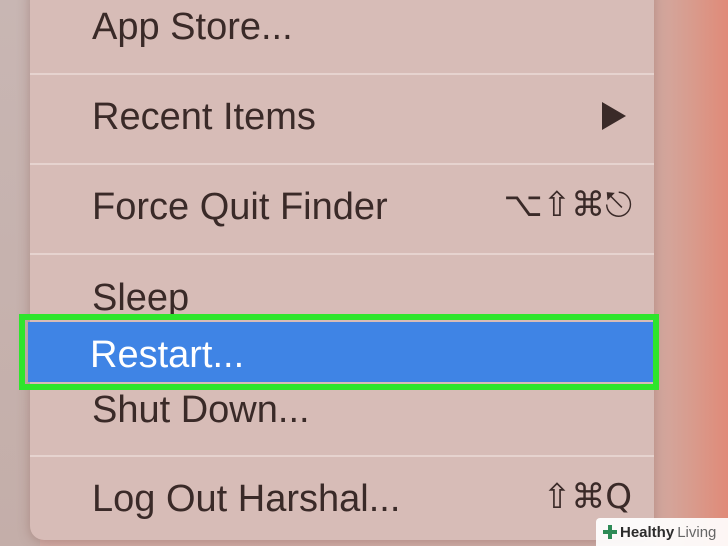  What do you see at coordinates (610, 532) in the screenshot?
I see `plus-cross-icon` at bounding box center [610, 532].